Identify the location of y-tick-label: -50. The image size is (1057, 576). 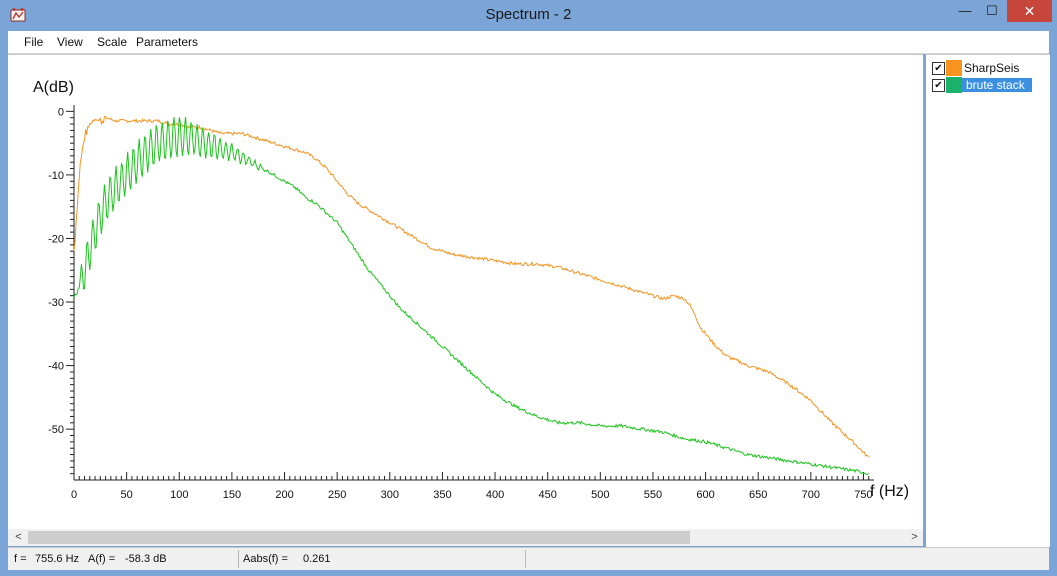
(56, 430).